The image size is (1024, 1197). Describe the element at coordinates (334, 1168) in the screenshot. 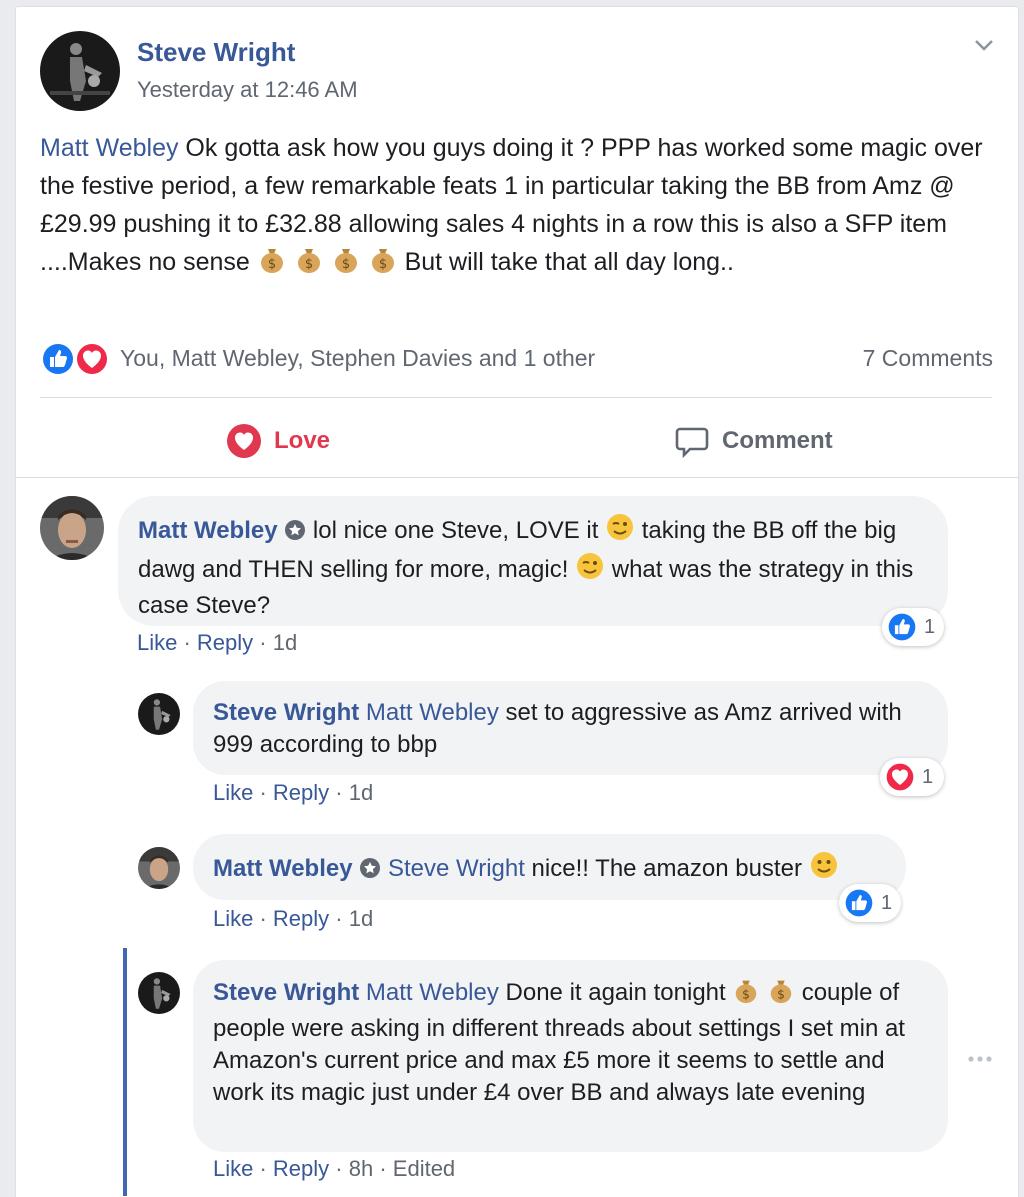

I see `comment-actions: Like · Reply · 8h · Edited` at that location.